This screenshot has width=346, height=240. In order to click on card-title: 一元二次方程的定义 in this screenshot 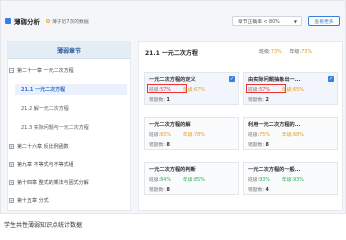, I will do `click(172, 80)`.